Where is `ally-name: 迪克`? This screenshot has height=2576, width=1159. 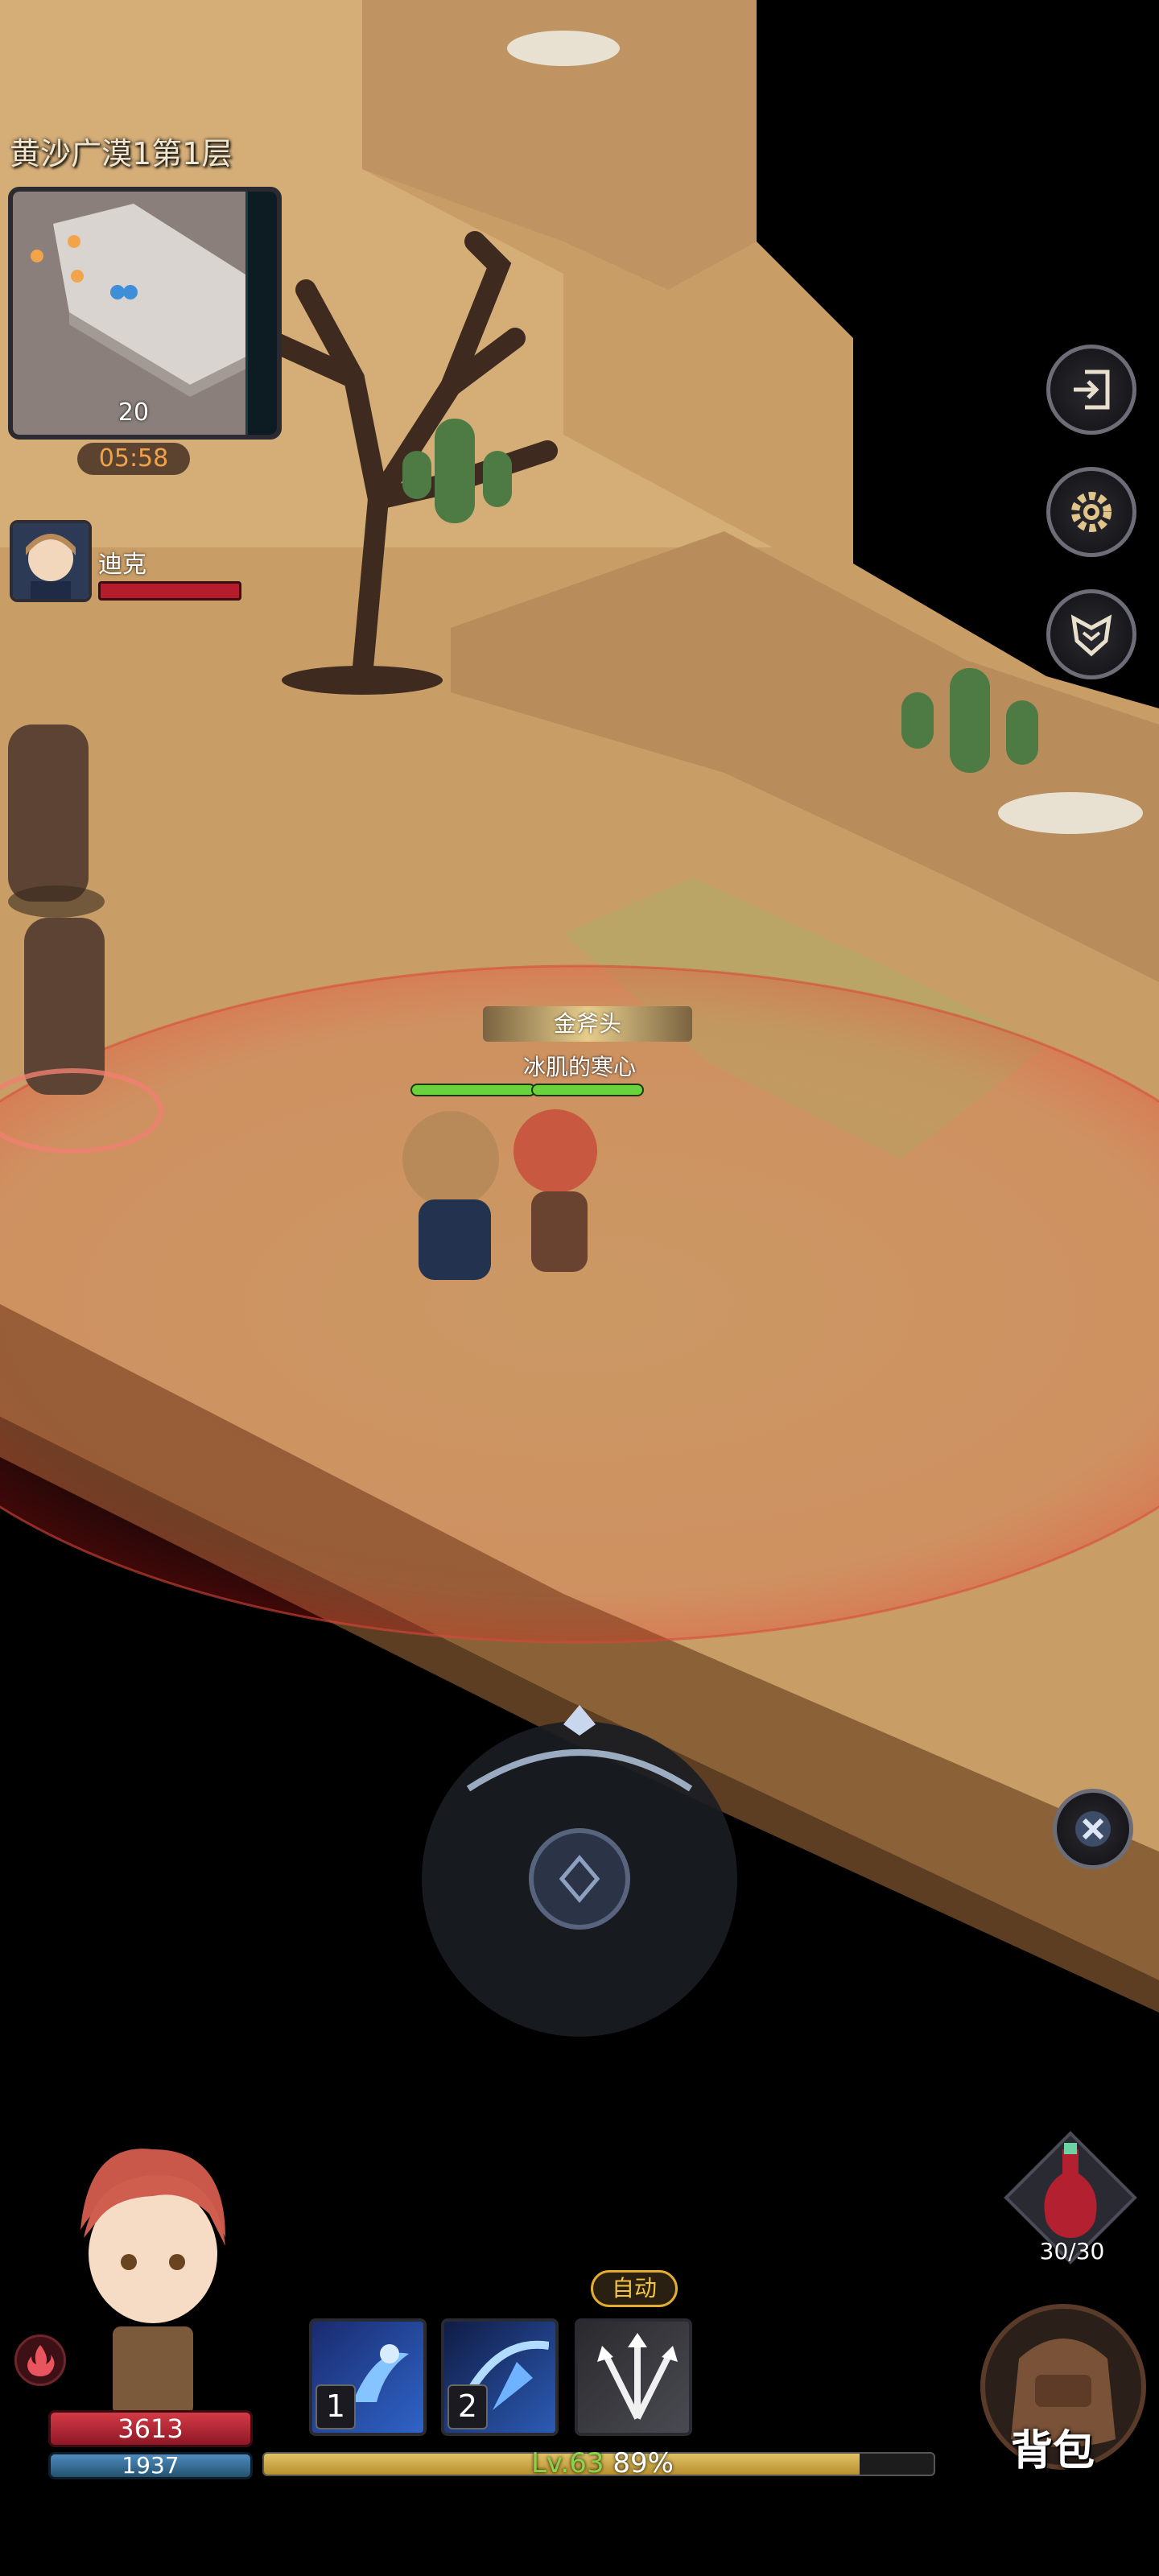 ally-name: 迪克 is located at coordinates (122, 565).